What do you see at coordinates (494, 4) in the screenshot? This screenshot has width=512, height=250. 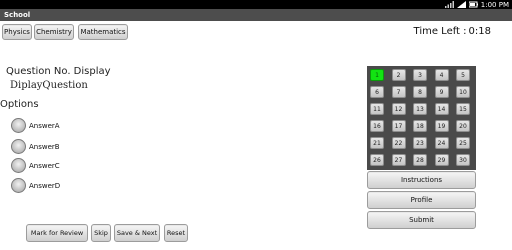 I see `status-time: 1:00 PM` at bounding box center [494, 4].